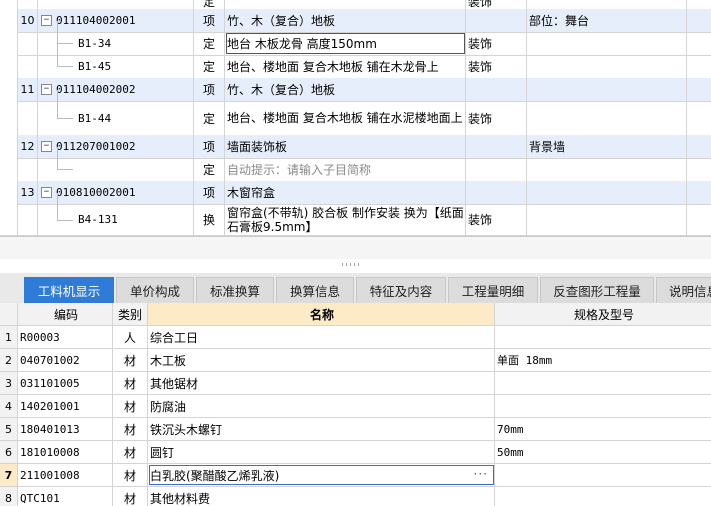 Image resolution: width=711 pixels, height=506 pixels. What do you see at coordinates (603, 429) in the screenshot?
I see `row-spec: 70mm` at bounding box center [603, 429].